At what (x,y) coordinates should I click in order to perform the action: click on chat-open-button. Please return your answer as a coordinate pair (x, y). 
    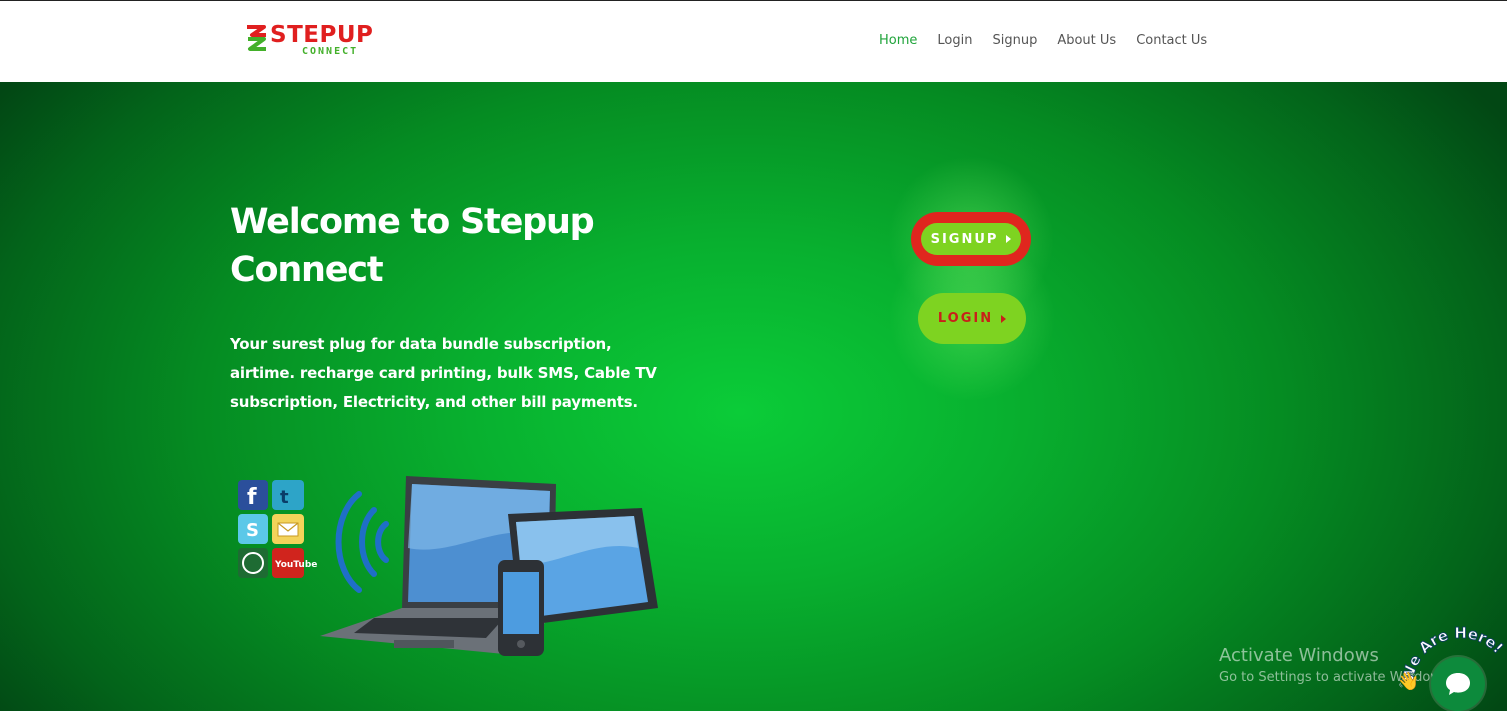
    Looking at the image, I should click on (1458, 684).